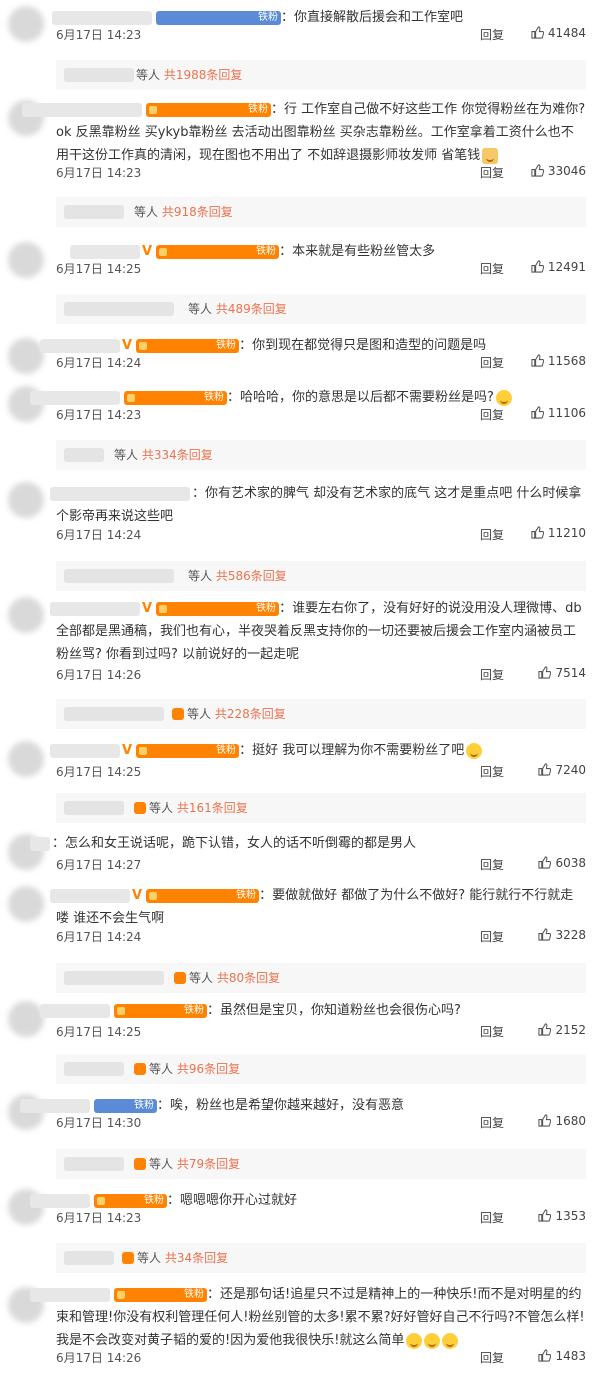 The width and height of the screenshot is (600, 1379). I want to click on reply-count: 共80条回复, so click(248, 978).